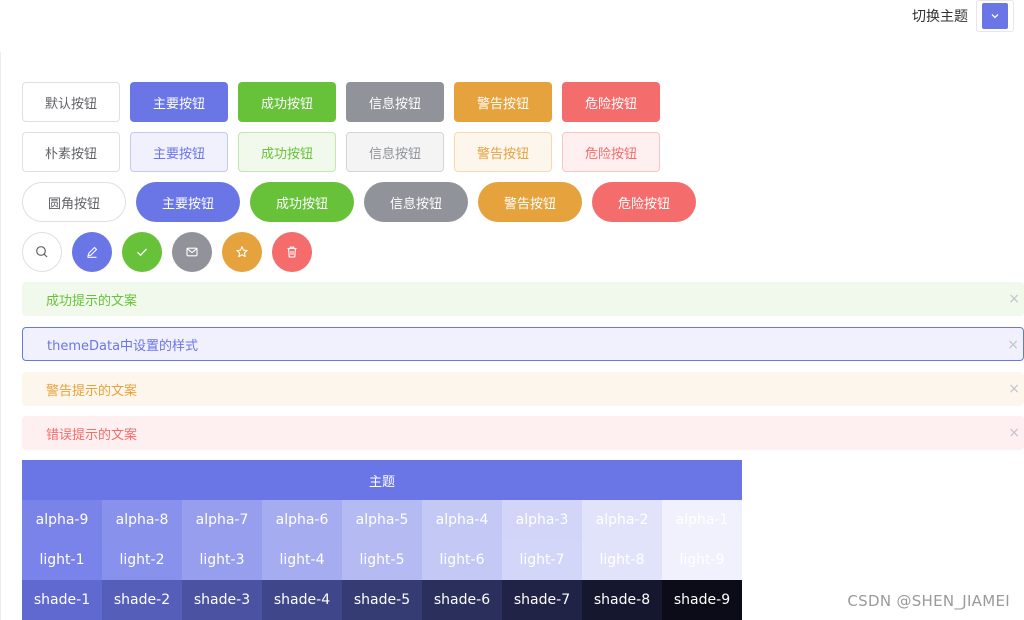  I want to click on palette-cell: light-9, so click(702, 560).